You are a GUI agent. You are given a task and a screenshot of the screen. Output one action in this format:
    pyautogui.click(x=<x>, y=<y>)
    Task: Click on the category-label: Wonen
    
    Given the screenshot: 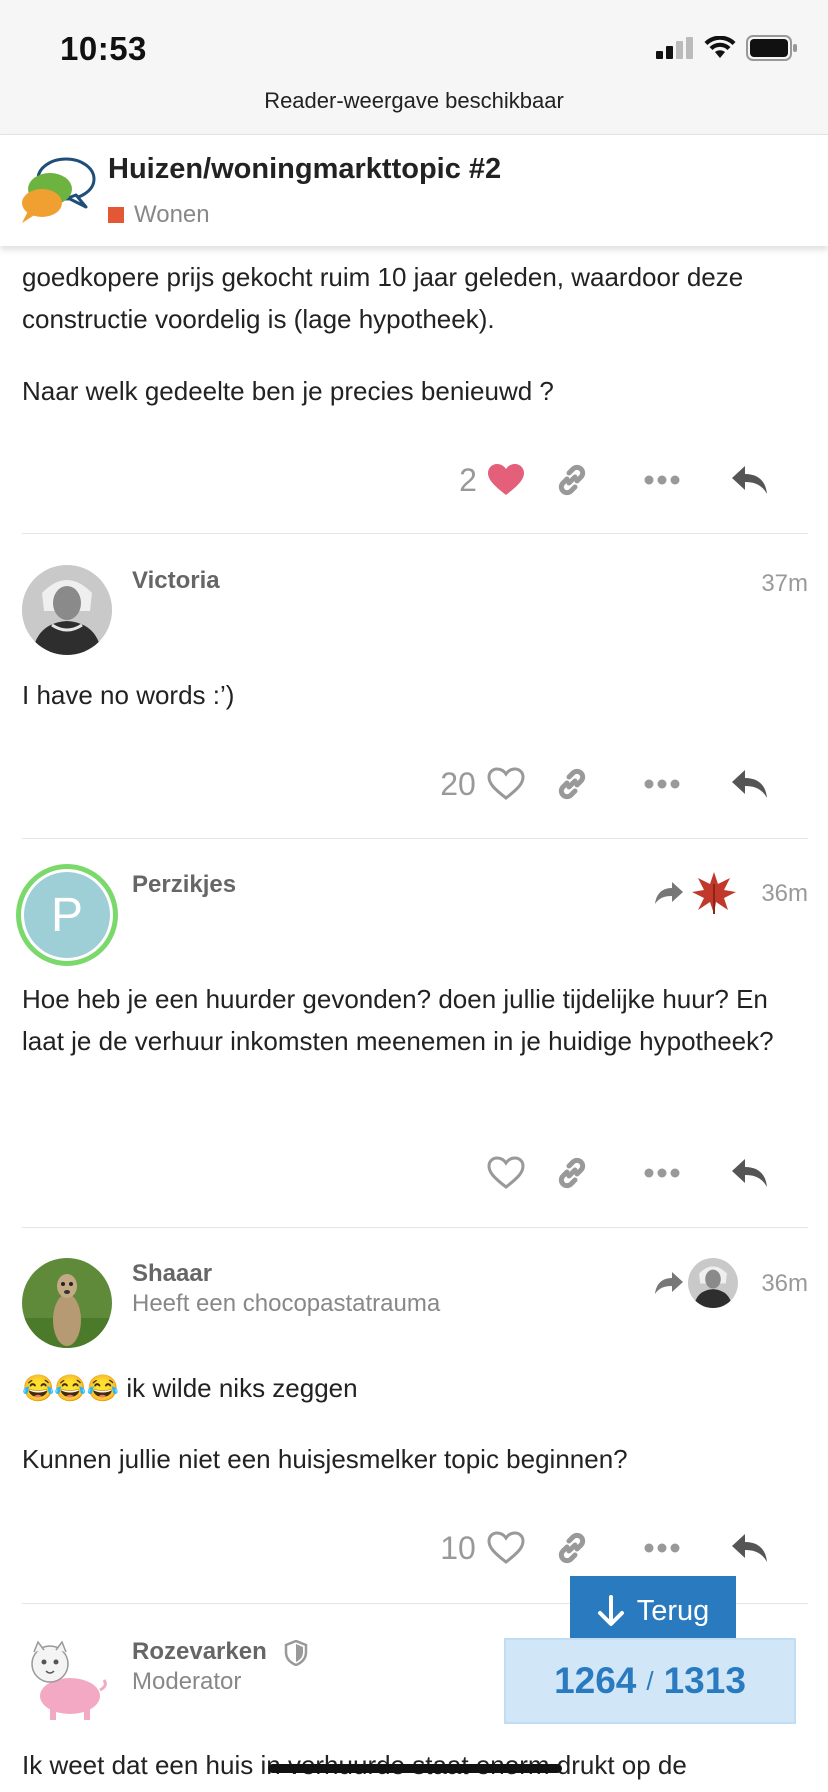 What is the action you would take?
    pyautogui.click(x=172, y=214)
    